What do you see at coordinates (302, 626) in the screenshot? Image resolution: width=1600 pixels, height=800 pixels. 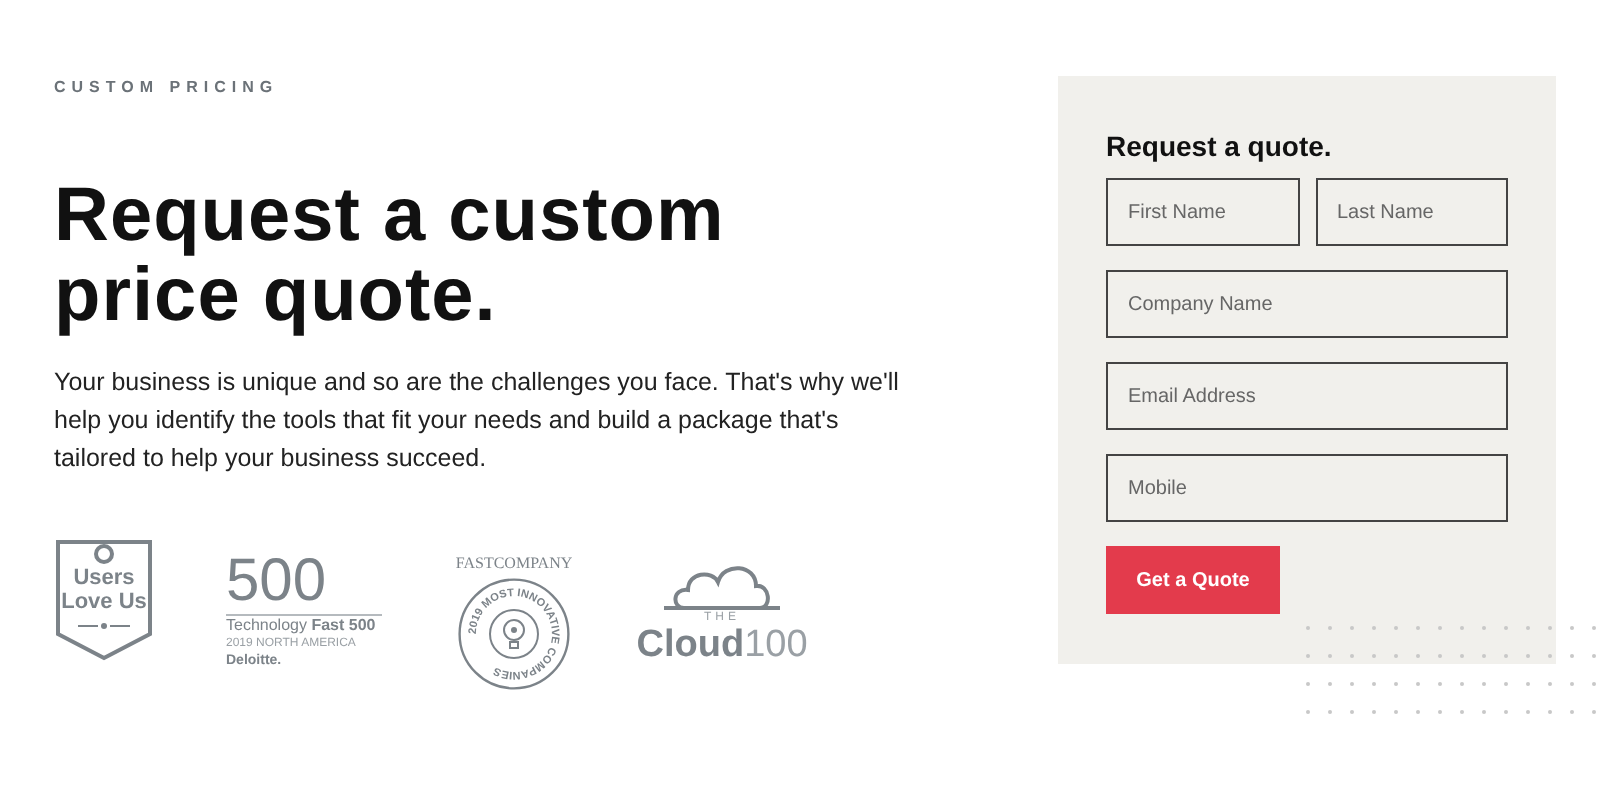 I see `award-text: Technology Fast 500` at bounding box center [302, 626].